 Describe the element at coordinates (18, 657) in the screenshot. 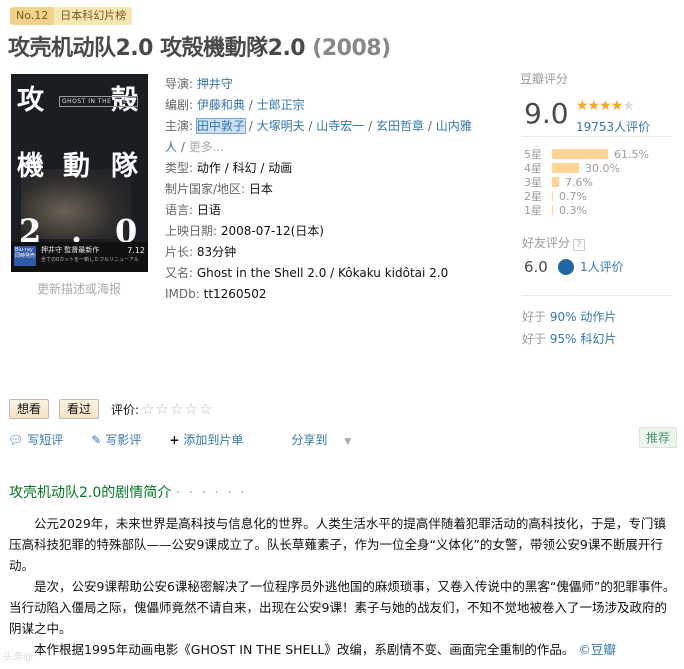

I see `watermark: 头条@` at that location.